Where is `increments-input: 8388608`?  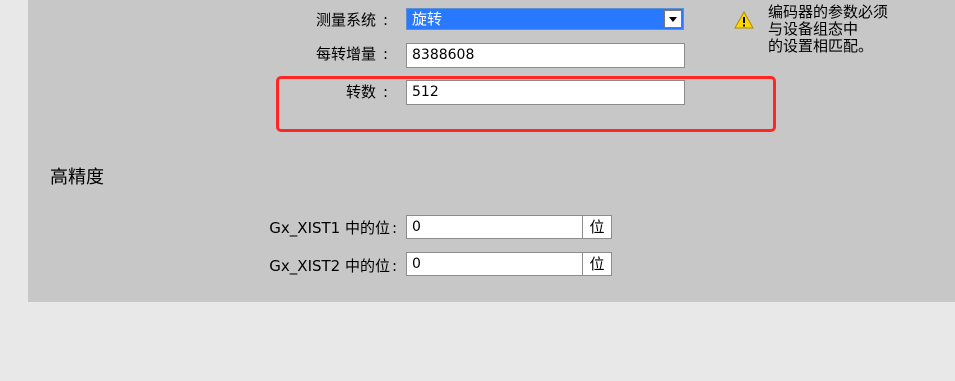 increments-input: 8388608 is located at coordinates (545, 55).